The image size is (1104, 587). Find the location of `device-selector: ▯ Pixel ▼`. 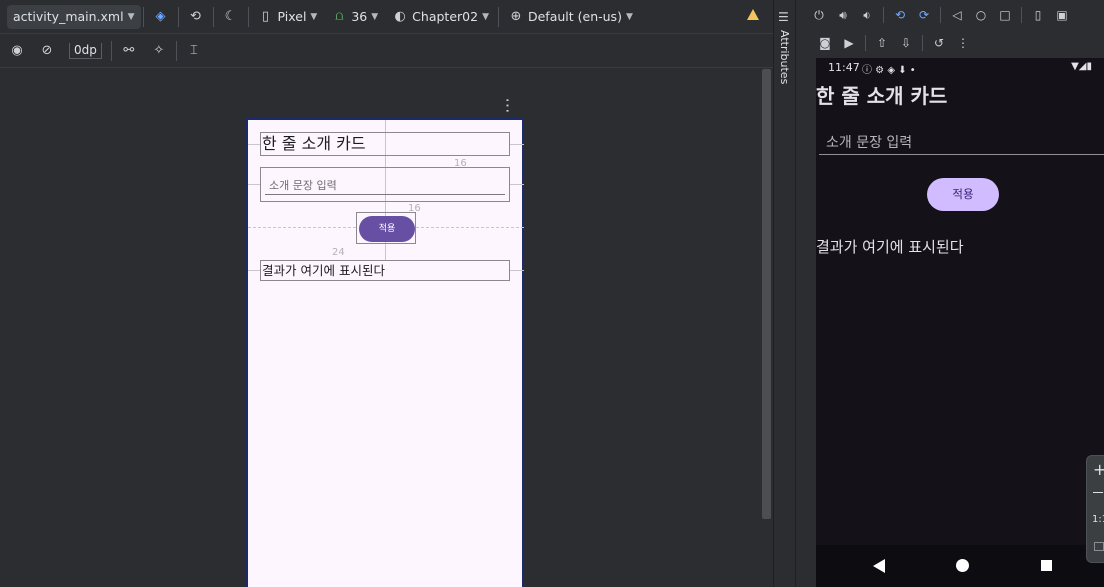

device-selector: ▯ Pixel ▼ is located at coordinates (288, 17).